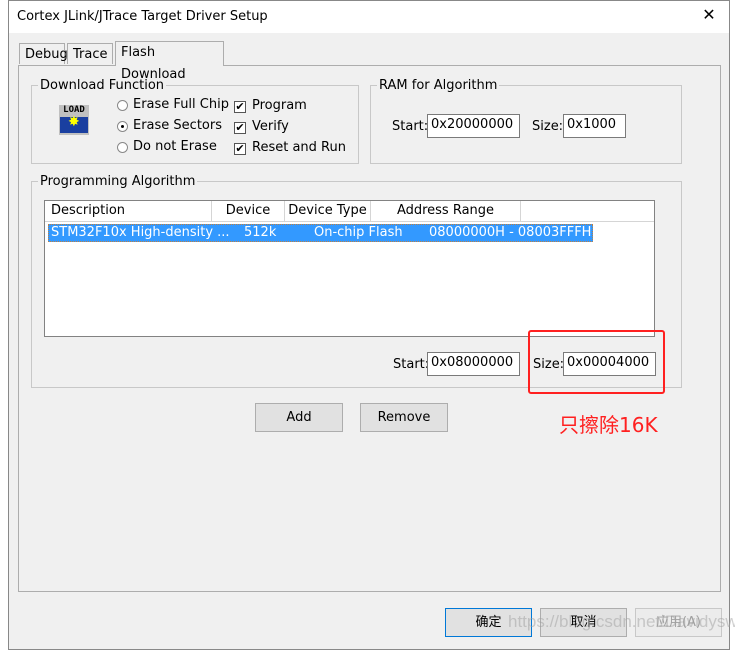 The image size is (735, 654). What do you see at coordinates (260, 232) in the screenshot?
I see `cell-device-size: 512k` at bounding box center [260, 232].